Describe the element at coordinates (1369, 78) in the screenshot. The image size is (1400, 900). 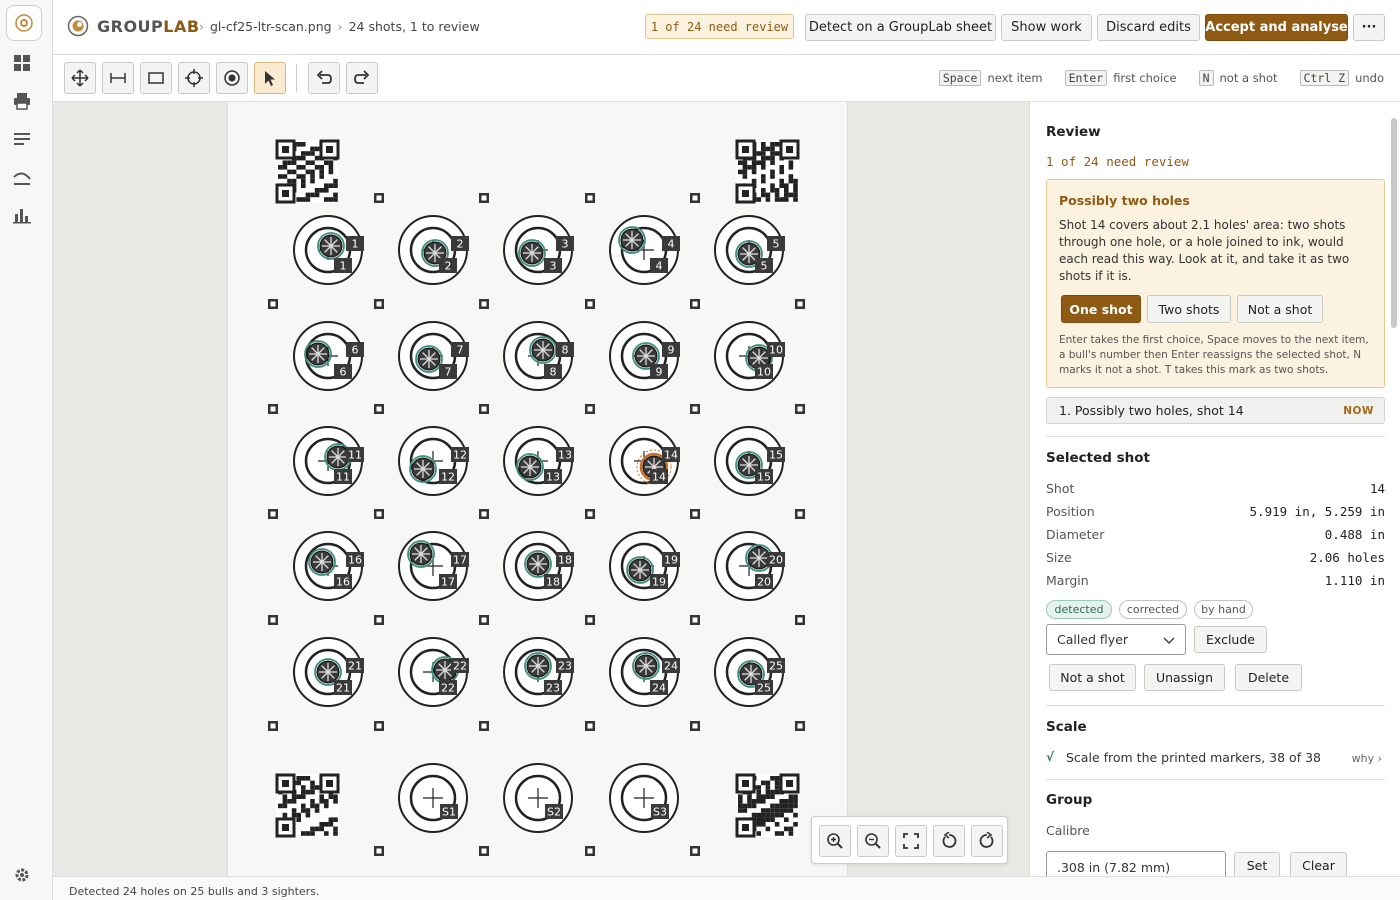
I see `hint-label: undo` at that location.